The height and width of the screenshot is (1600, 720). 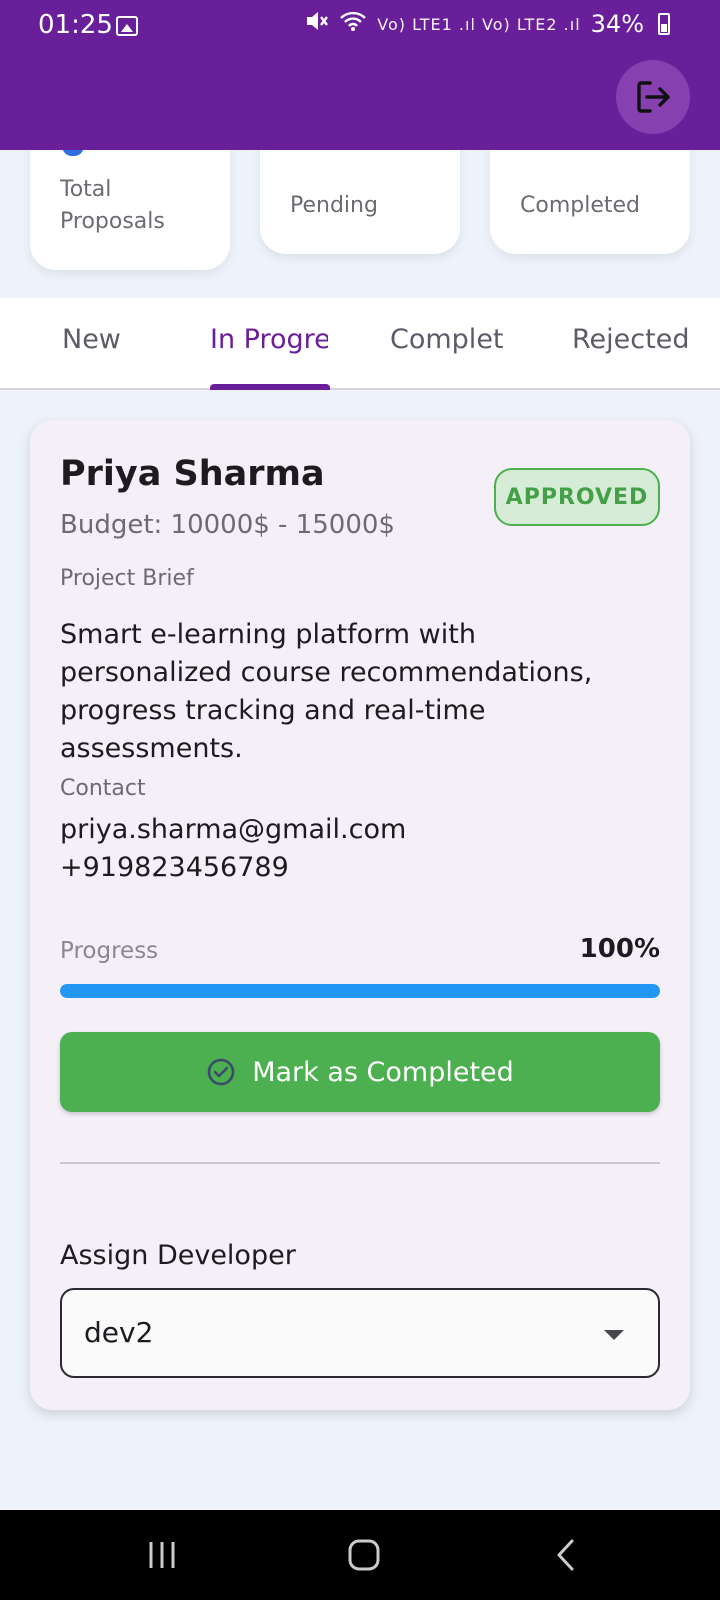 I want to click on home-icon, so click(x=364, y=1555).